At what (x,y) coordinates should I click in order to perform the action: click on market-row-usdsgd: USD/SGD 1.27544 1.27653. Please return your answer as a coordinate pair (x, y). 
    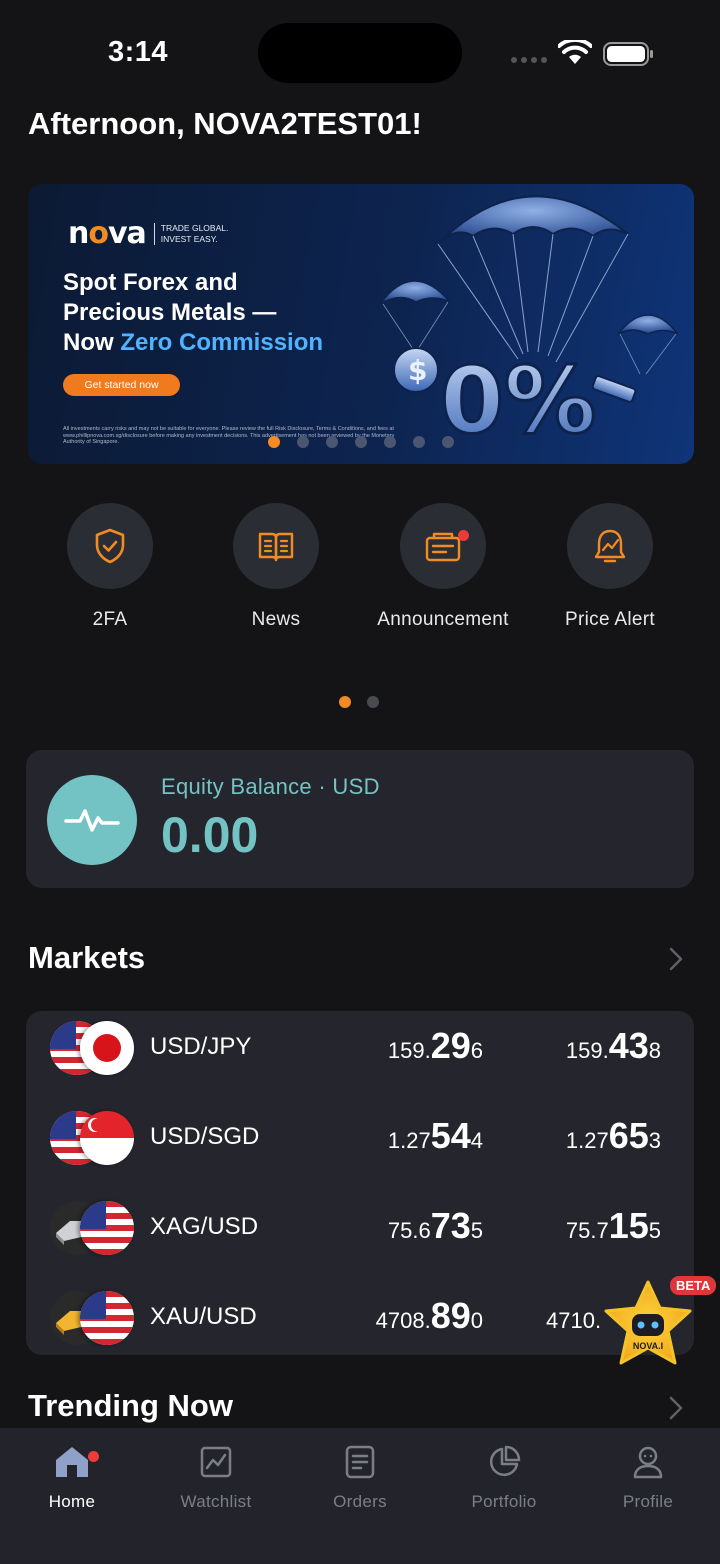
    Looking at the image, I should click on (360, 1146).